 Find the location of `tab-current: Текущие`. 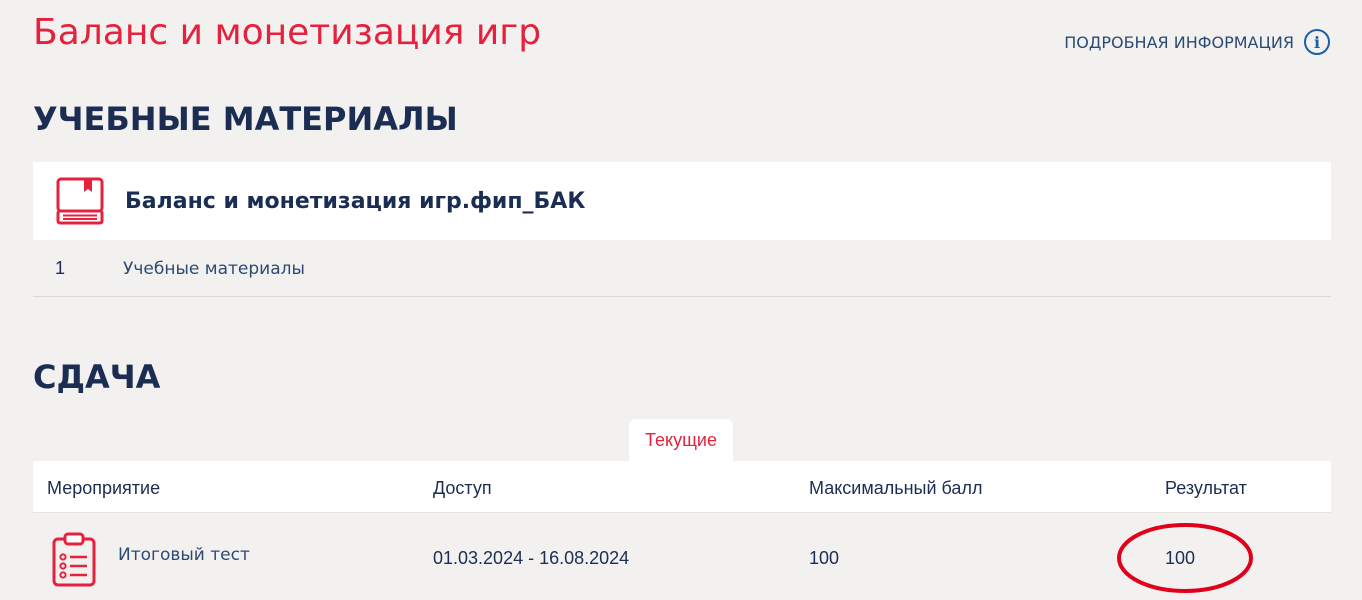

tab-current: Текущие is located at coordinates (681, 440).